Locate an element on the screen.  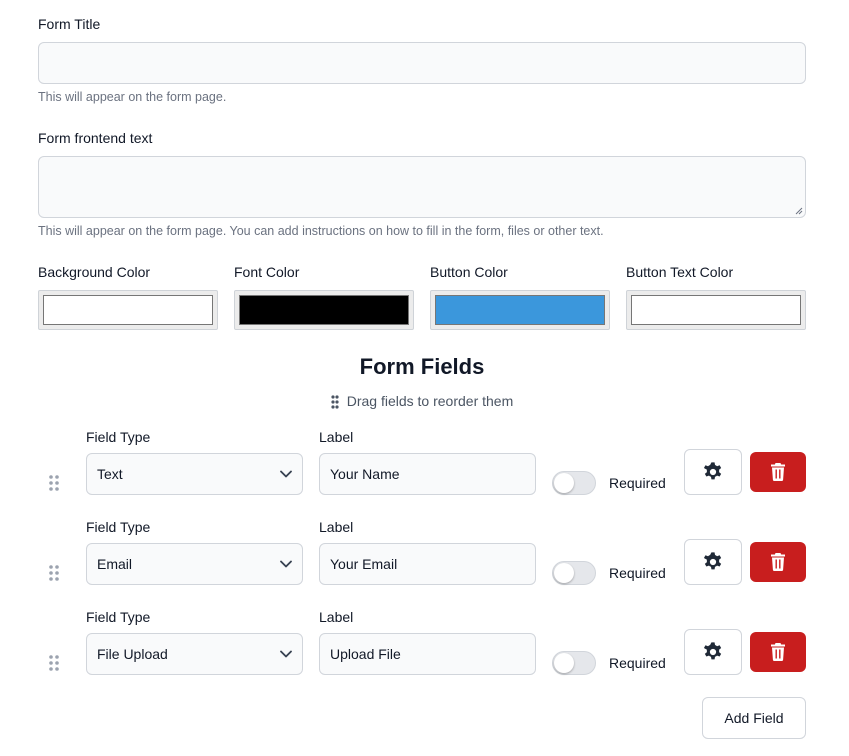
button-color-label: Button Color is located at coordinates (469, 272).